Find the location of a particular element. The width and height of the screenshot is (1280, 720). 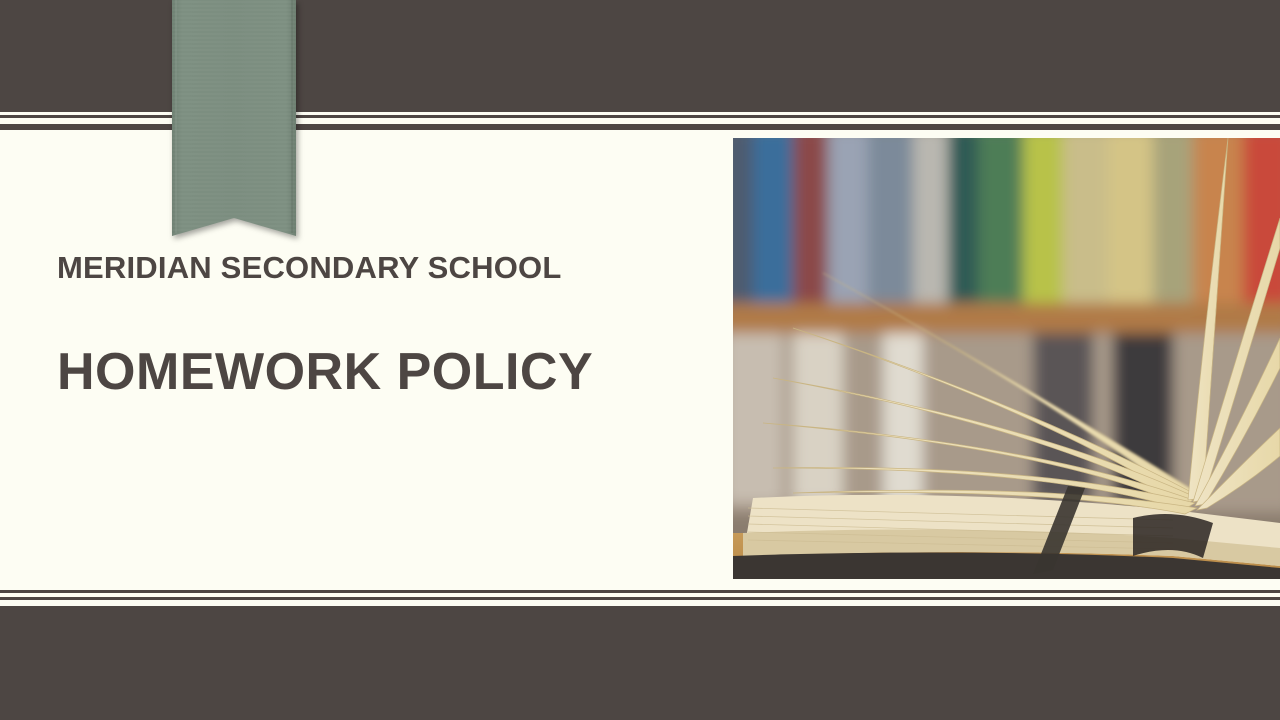

bookmark-ribbon-icon is located at coordinates (234, 118).